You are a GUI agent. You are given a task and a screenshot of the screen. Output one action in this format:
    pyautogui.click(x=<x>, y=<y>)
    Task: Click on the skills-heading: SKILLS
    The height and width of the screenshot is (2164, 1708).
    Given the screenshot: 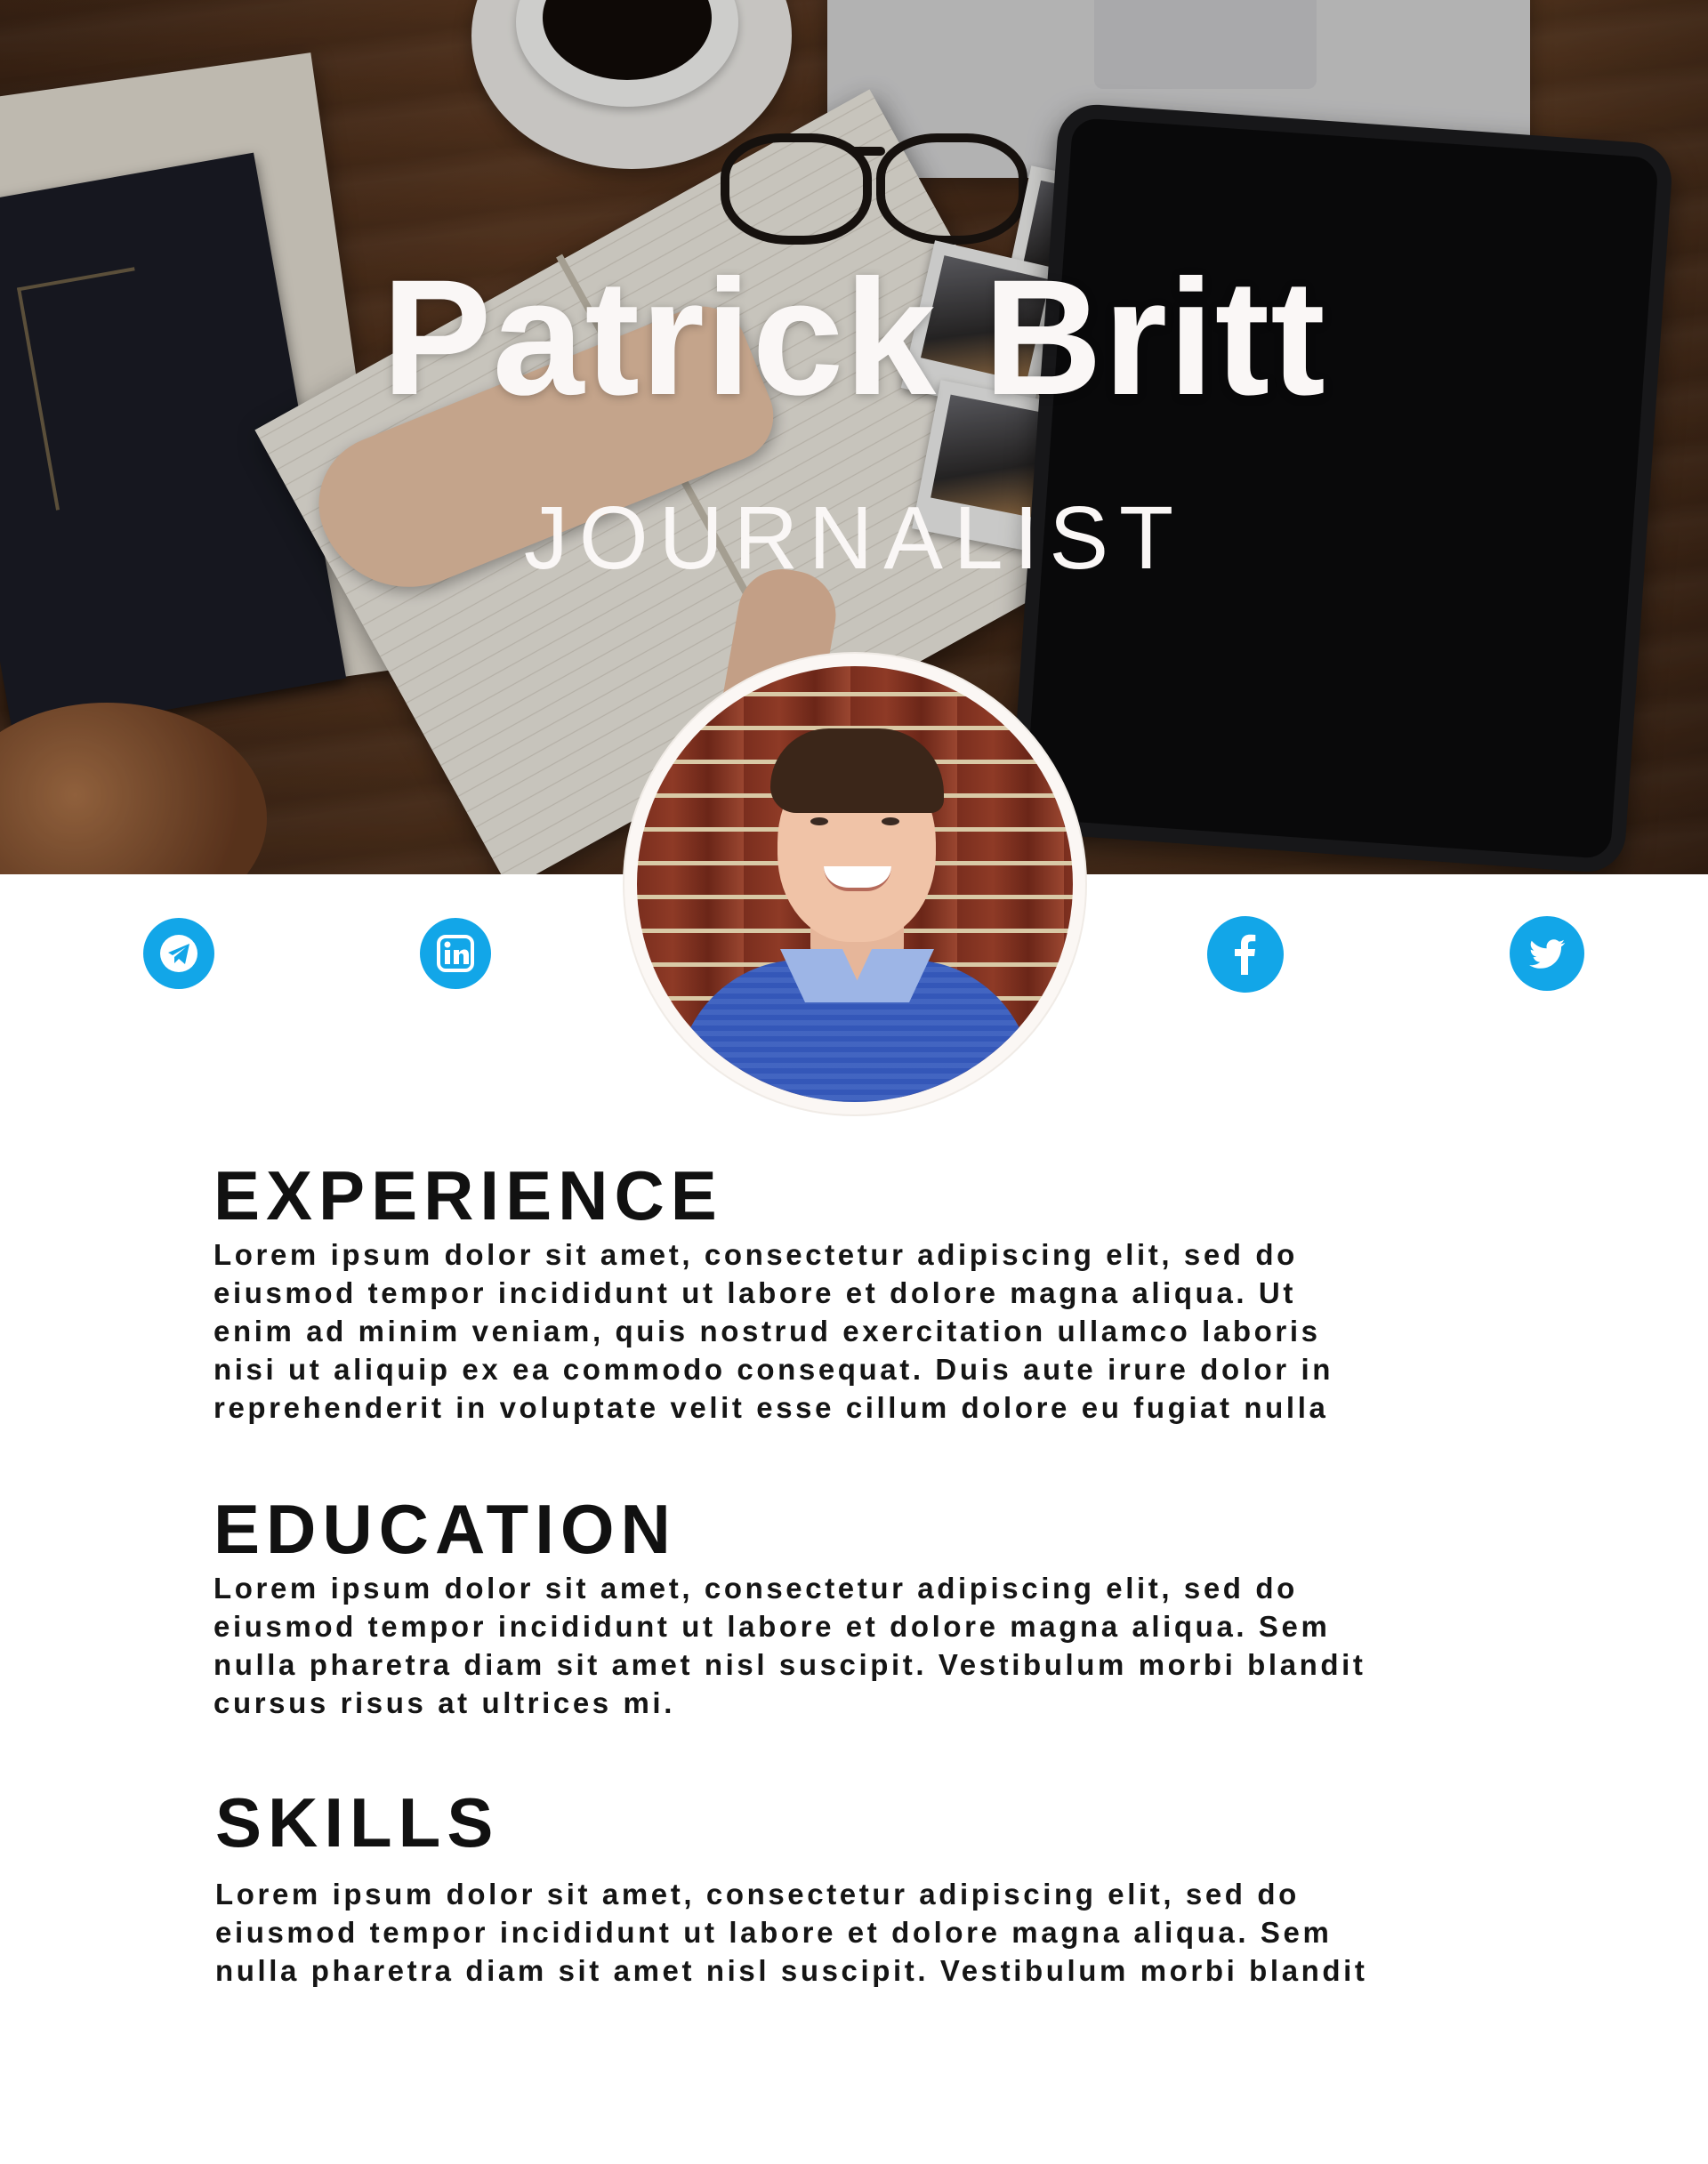 What is the action you would take?
    pyautogui.click(x=357, y=1822)
    